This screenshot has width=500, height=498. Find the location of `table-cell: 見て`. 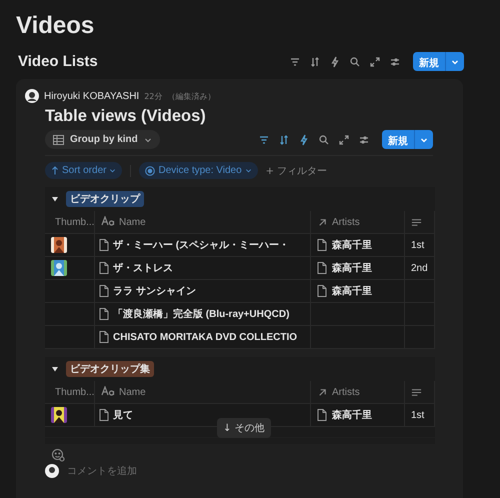

table-cell: 見て is located at coordinates (123, 415).